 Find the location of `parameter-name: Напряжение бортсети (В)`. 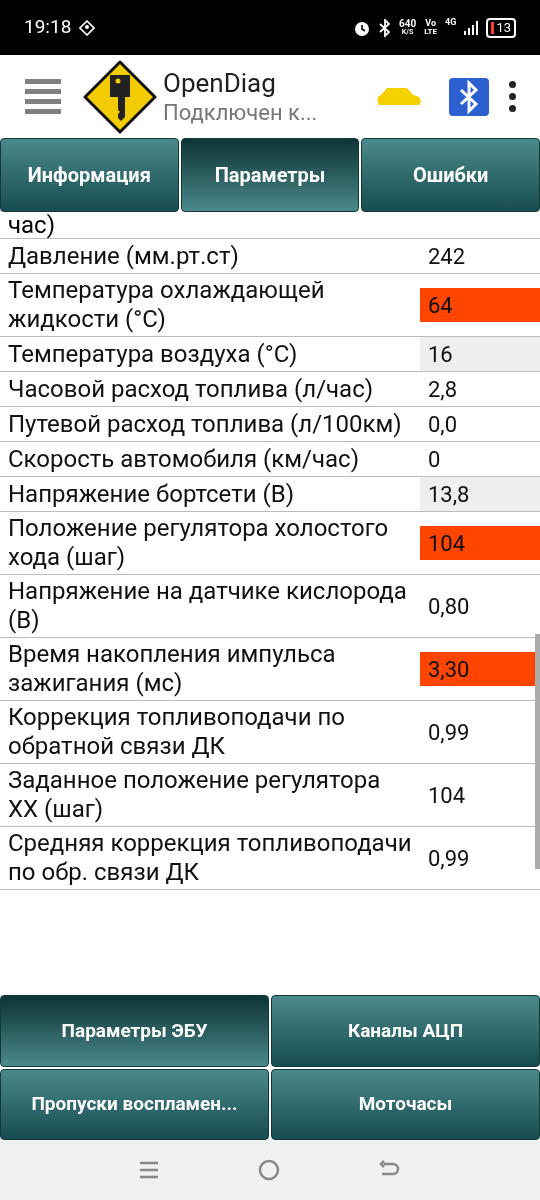

parameter-name: Напряжение бортсети (В) is located at coordinates (151, 494).